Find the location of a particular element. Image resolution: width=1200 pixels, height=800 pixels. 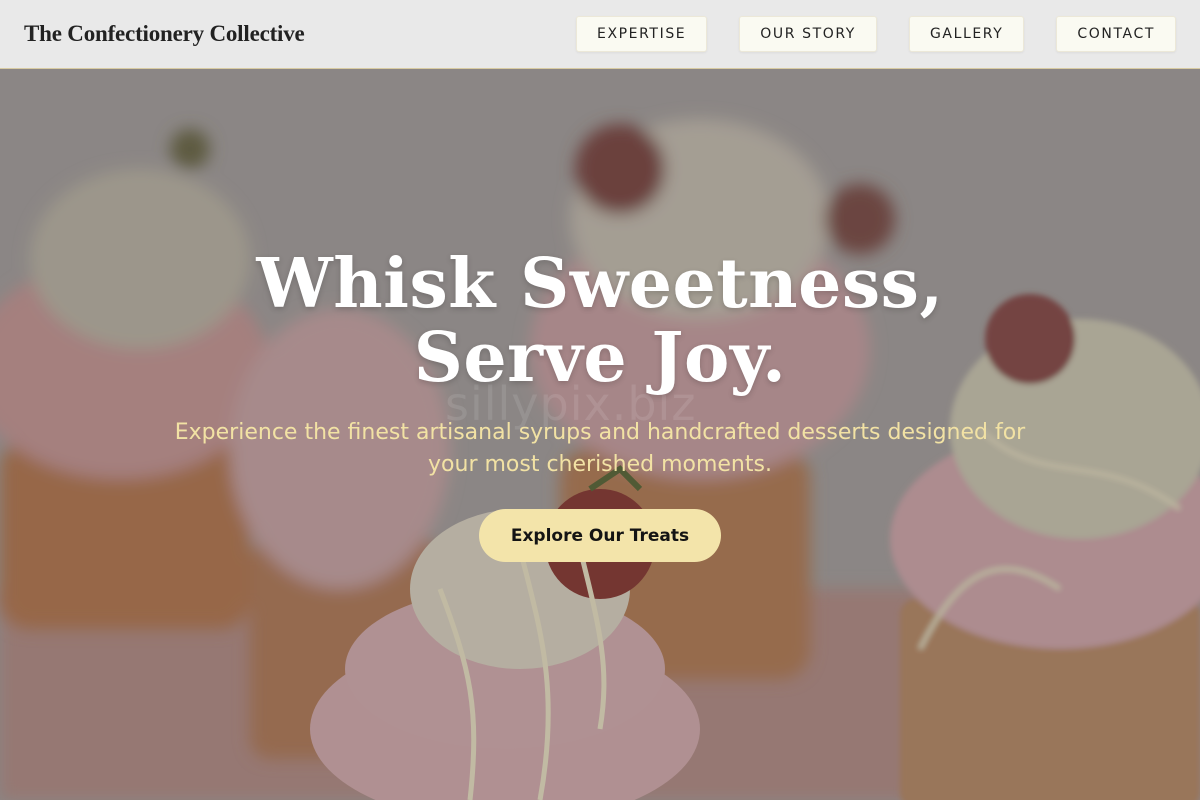

hero-headline: Whisk Sweetness, Serve Joy. is located at coordinates (600, 321).